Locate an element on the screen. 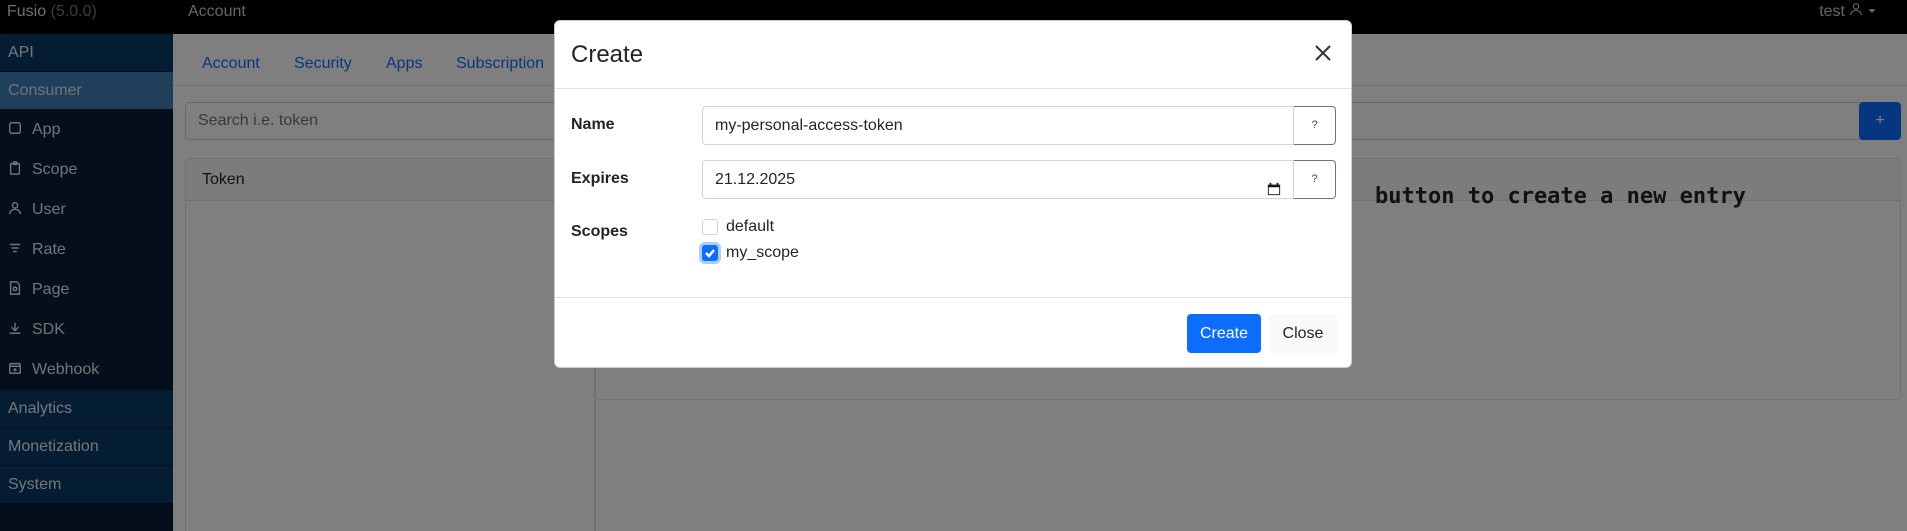  scope-label: my_scope is located at coordinates (762, 252).